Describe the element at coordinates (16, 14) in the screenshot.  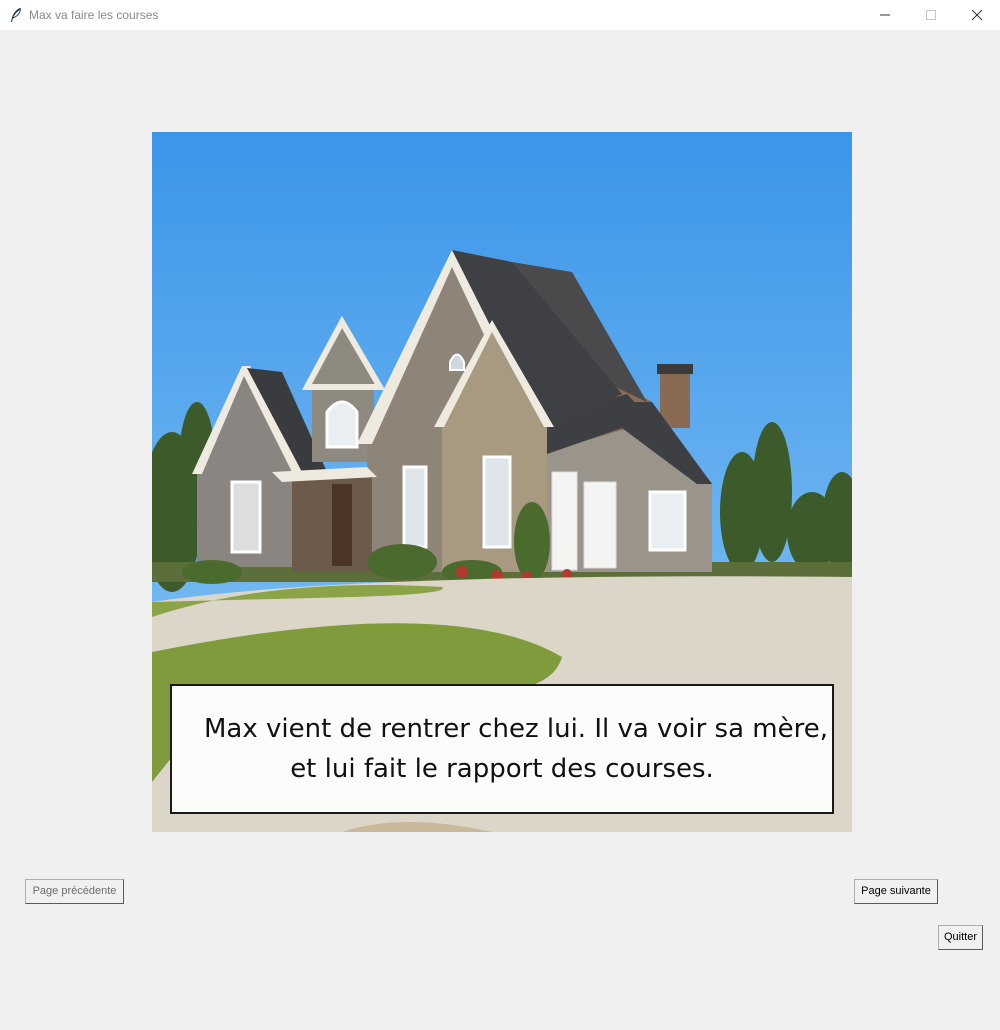
I see `feather-icon` at that location.